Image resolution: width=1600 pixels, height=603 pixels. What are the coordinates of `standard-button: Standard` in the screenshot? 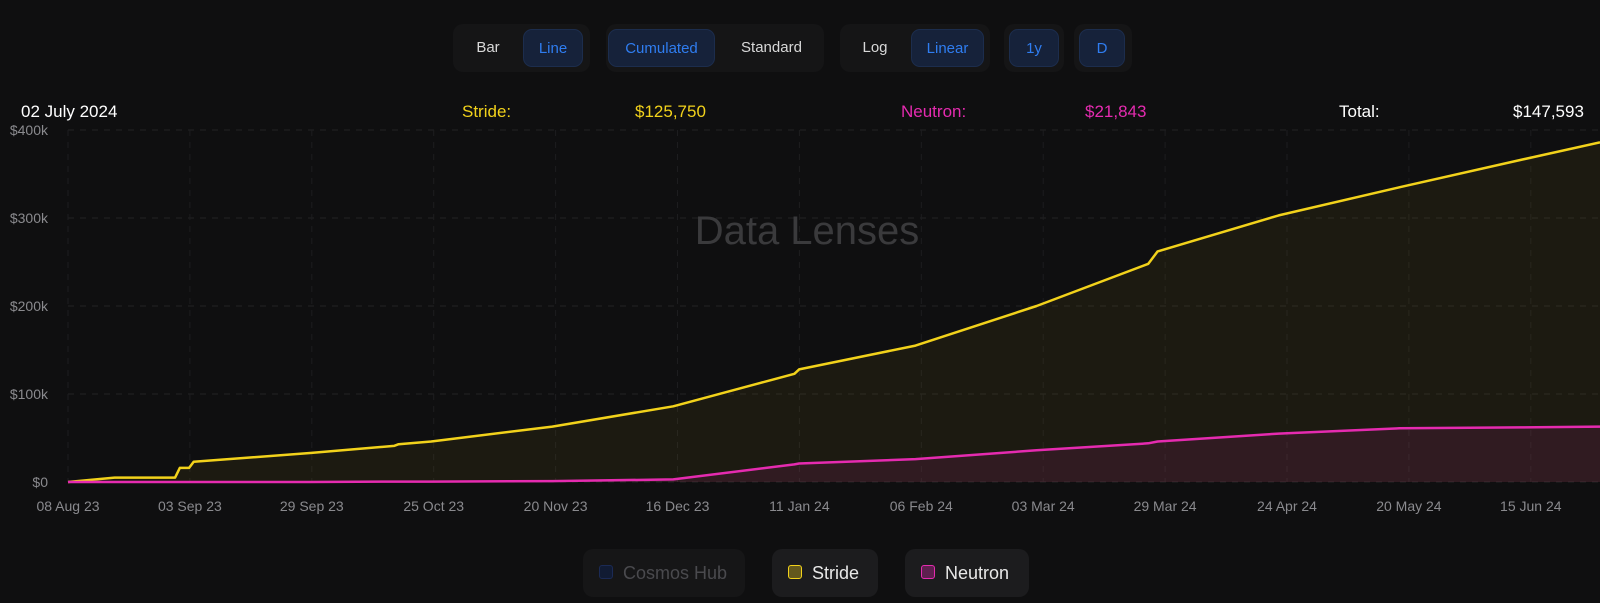 It's located at (771, 48).